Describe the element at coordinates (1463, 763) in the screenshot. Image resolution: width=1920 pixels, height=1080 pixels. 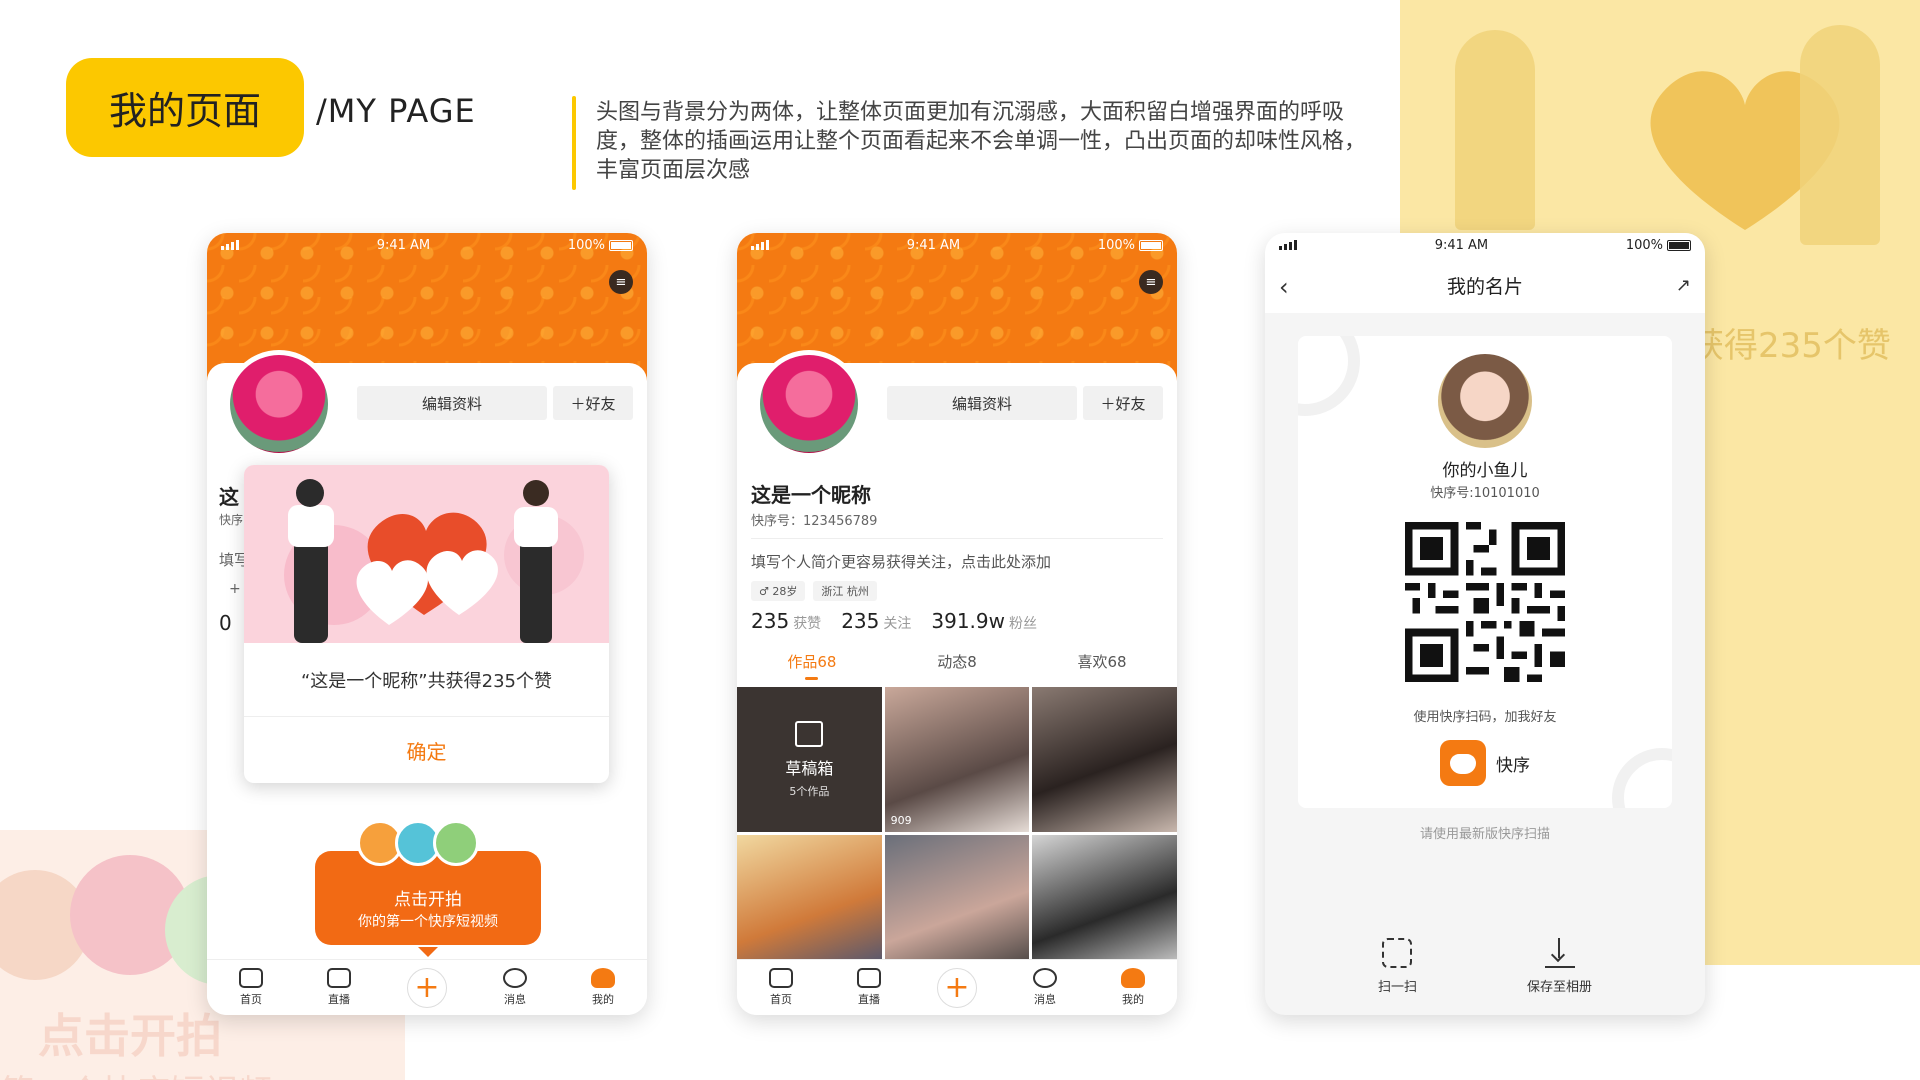
I see `app-logo-icon` at that location.